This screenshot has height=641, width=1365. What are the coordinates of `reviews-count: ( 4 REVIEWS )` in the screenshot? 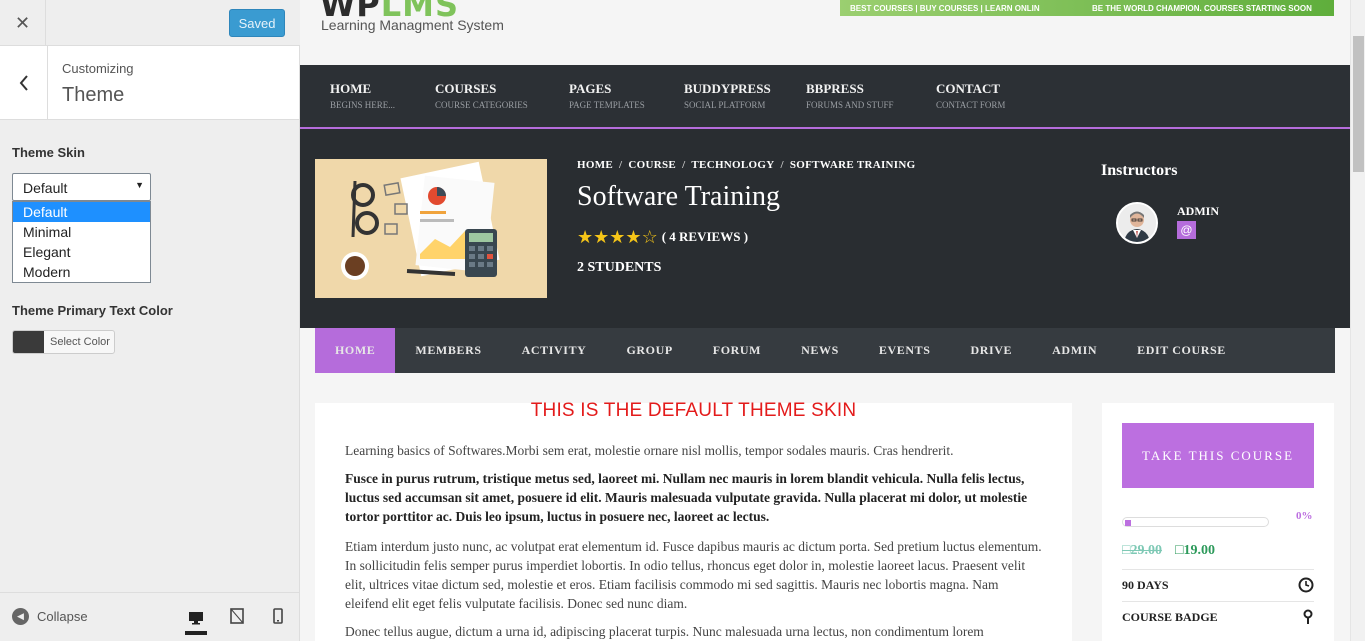 It's located at (705, 237).